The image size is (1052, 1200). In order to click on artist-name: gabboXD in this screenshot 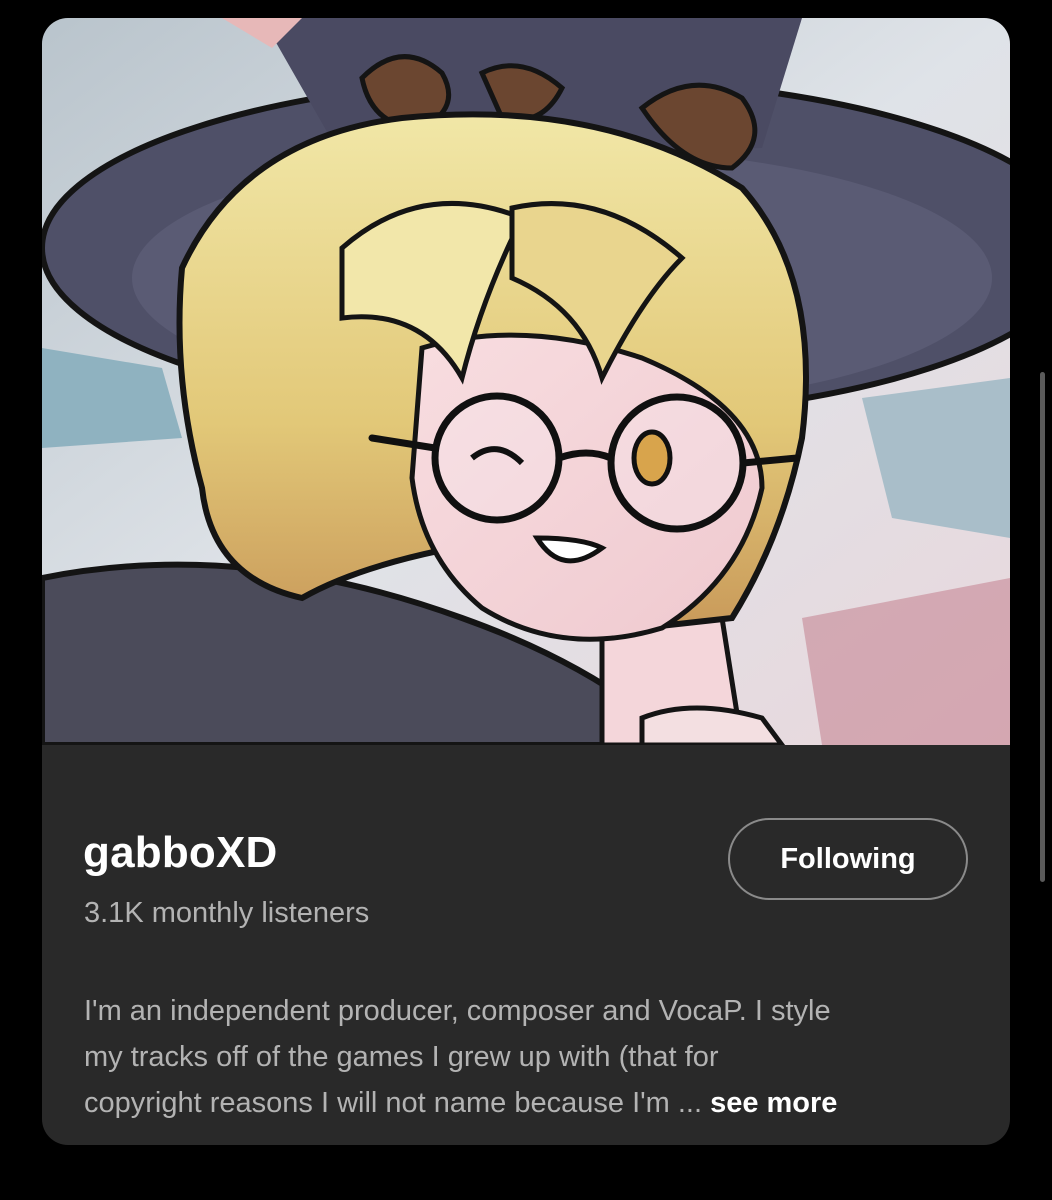, I will do `click(180, 853)`.